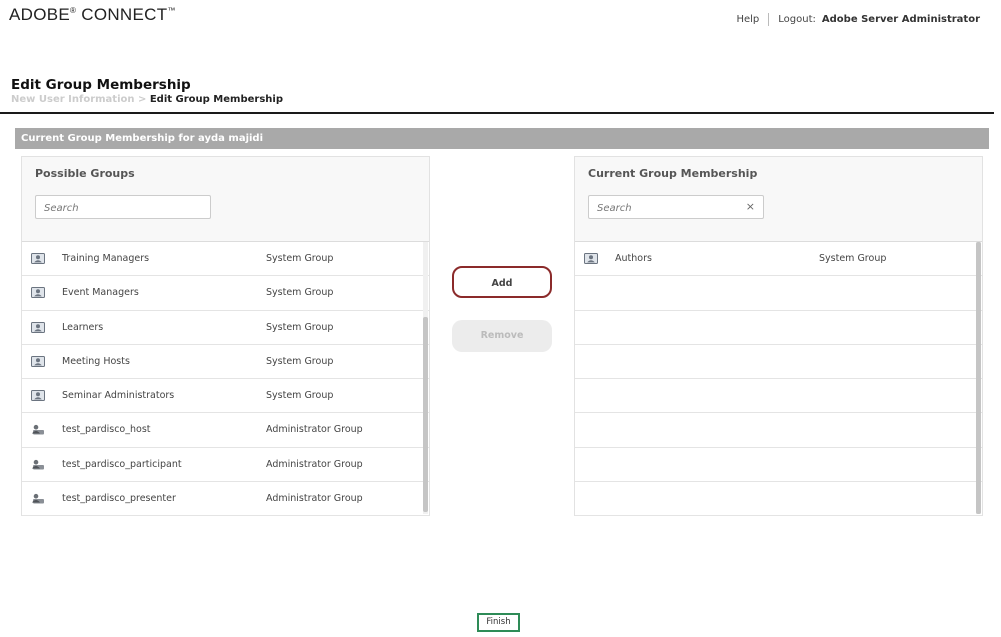 The width and height of the screenshot is (1001, 637). Describe the element at coordinates (101, 85) in the screenshot. I see `page-title: Edit Group Membership` at that location.